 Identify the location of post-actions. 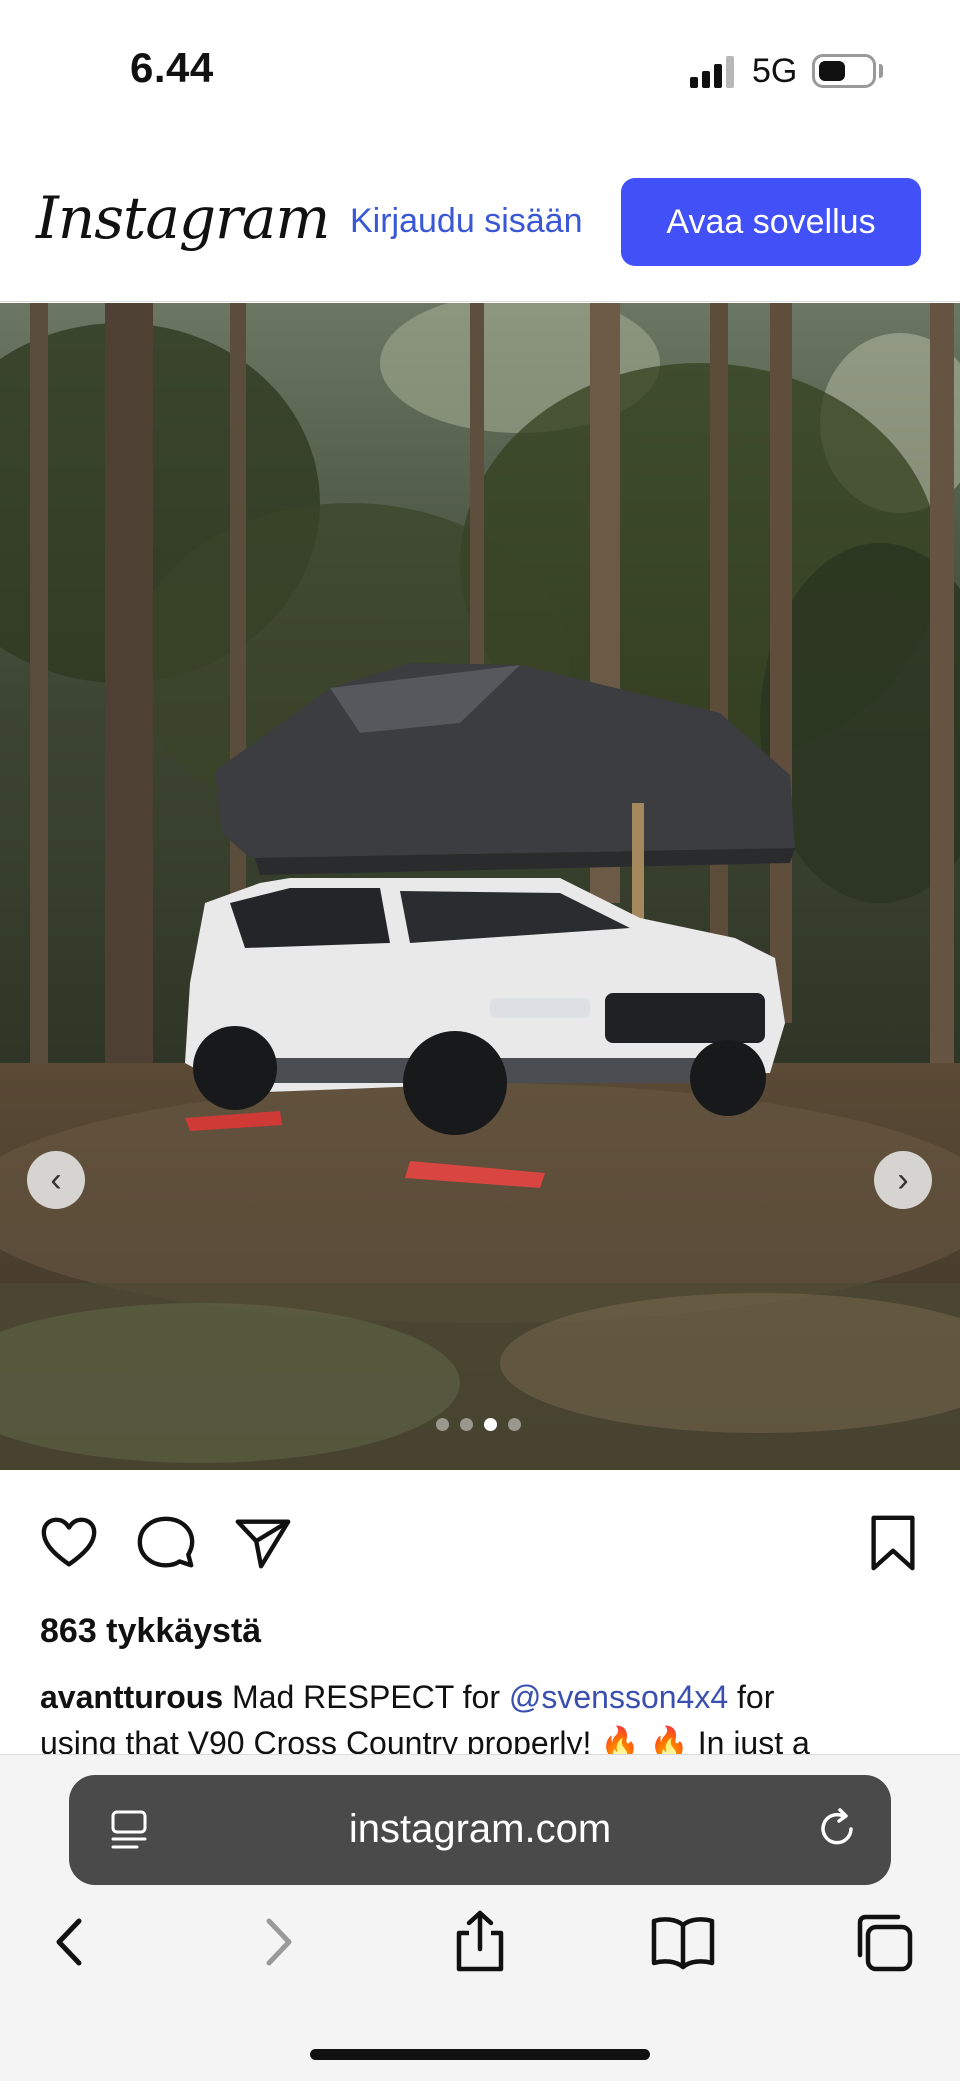
(480, 1545).